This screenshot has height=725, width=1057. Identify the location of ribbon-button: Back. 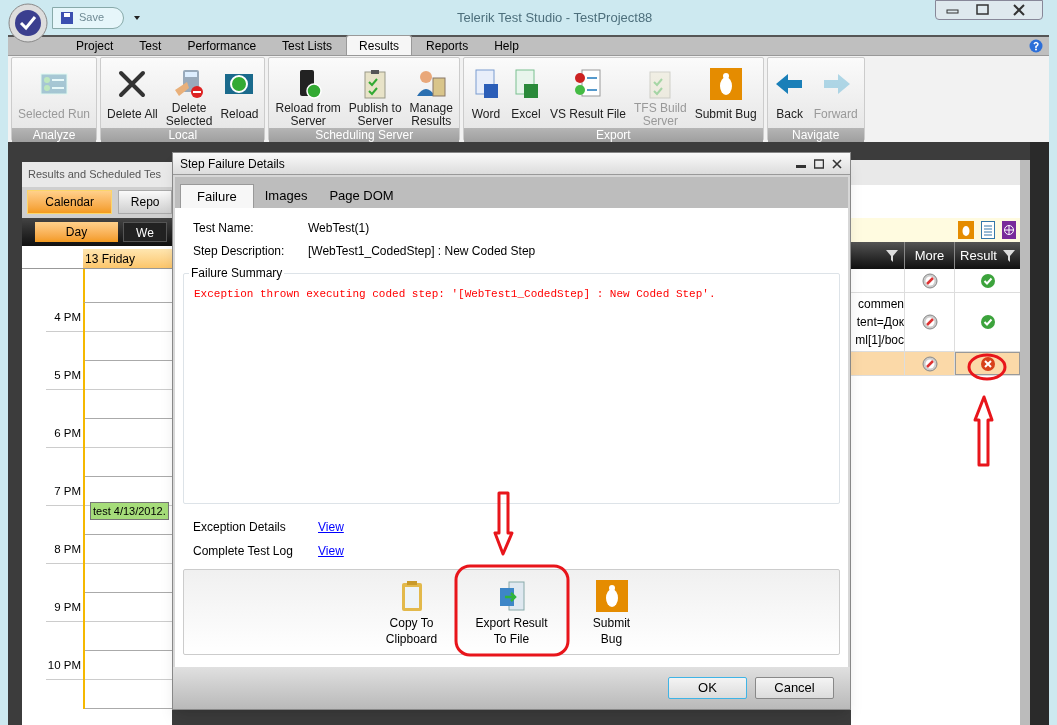
(789, 98).